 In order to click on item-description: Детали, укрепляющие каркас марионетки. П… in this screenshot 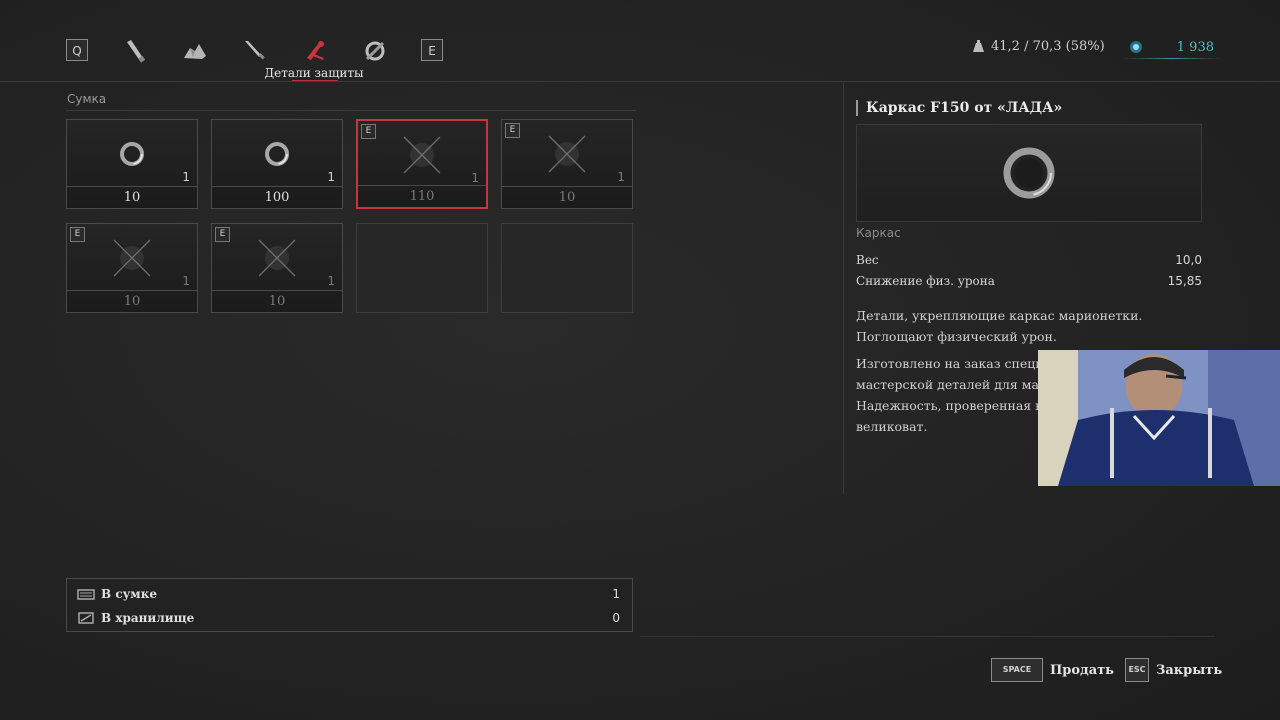, I will do `click(1031, 326)`.